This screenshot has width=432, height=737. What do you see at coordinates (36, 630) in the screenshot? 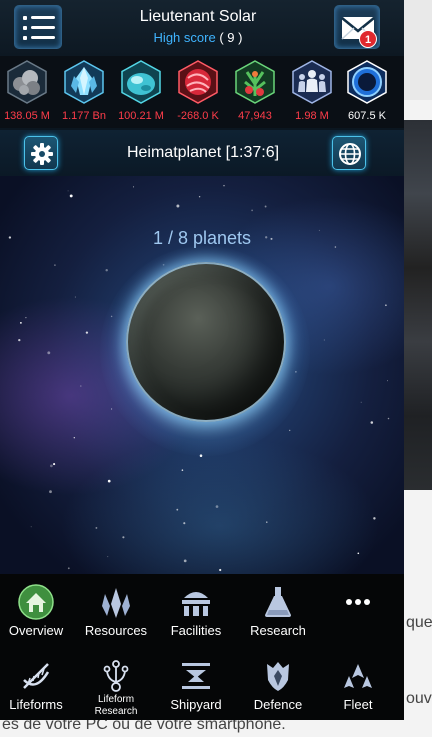
I see `nav-overview-label: Overview` at bounding box center [36, 630].